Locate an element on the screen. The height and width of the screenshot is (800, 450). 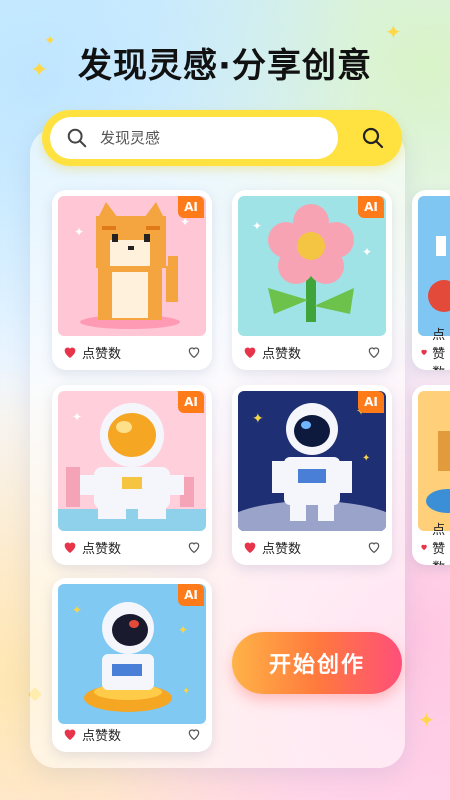
search-bar is located at coordinates (222, 138).